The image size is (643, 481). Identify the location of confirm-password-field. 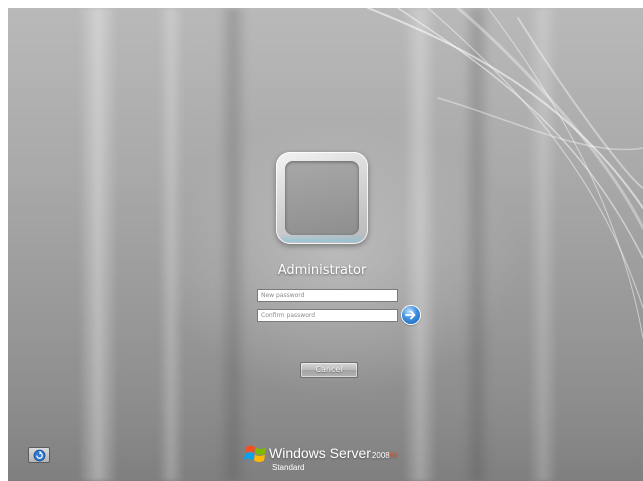
(327, 315).